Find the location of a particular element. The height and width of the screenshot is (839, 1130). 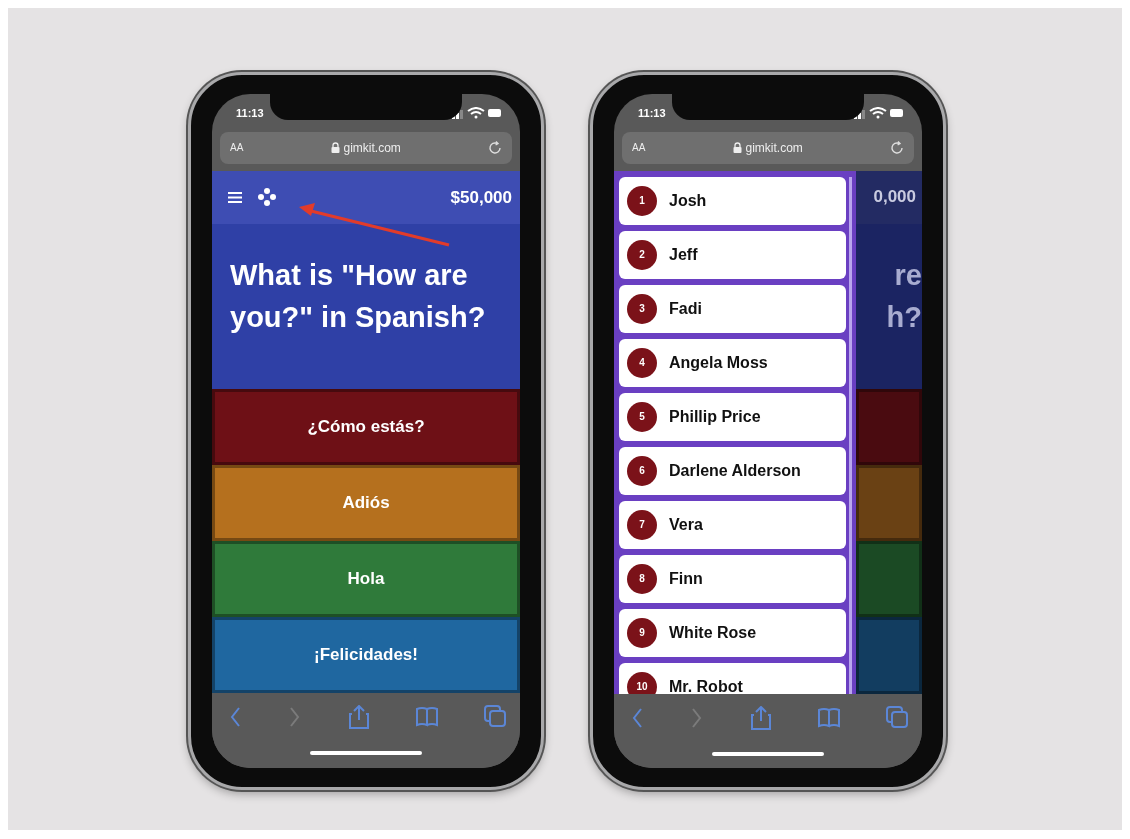

player-card: 8 Finn is located at coordinates (732, 578).